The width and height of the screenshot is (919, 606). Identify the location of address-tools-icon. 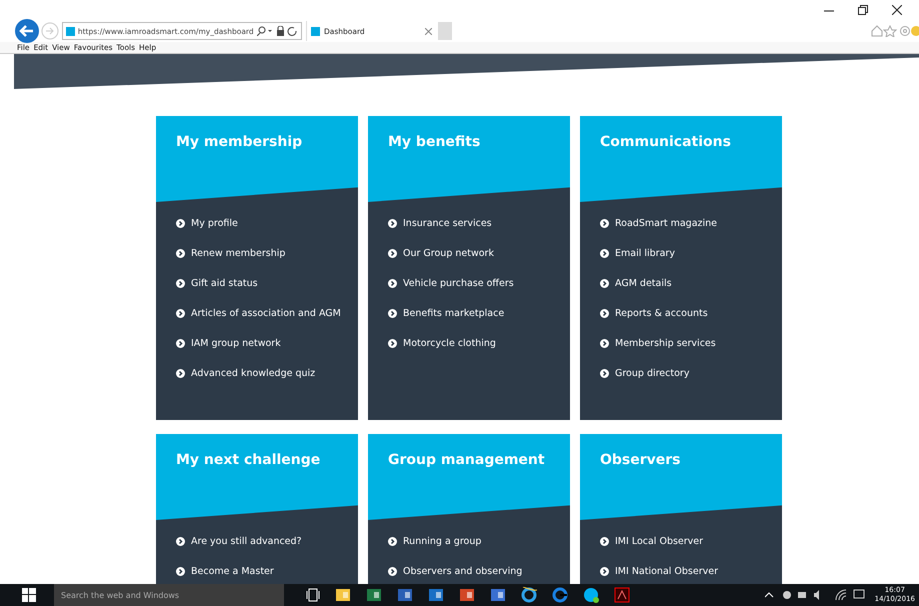
(277, 31).